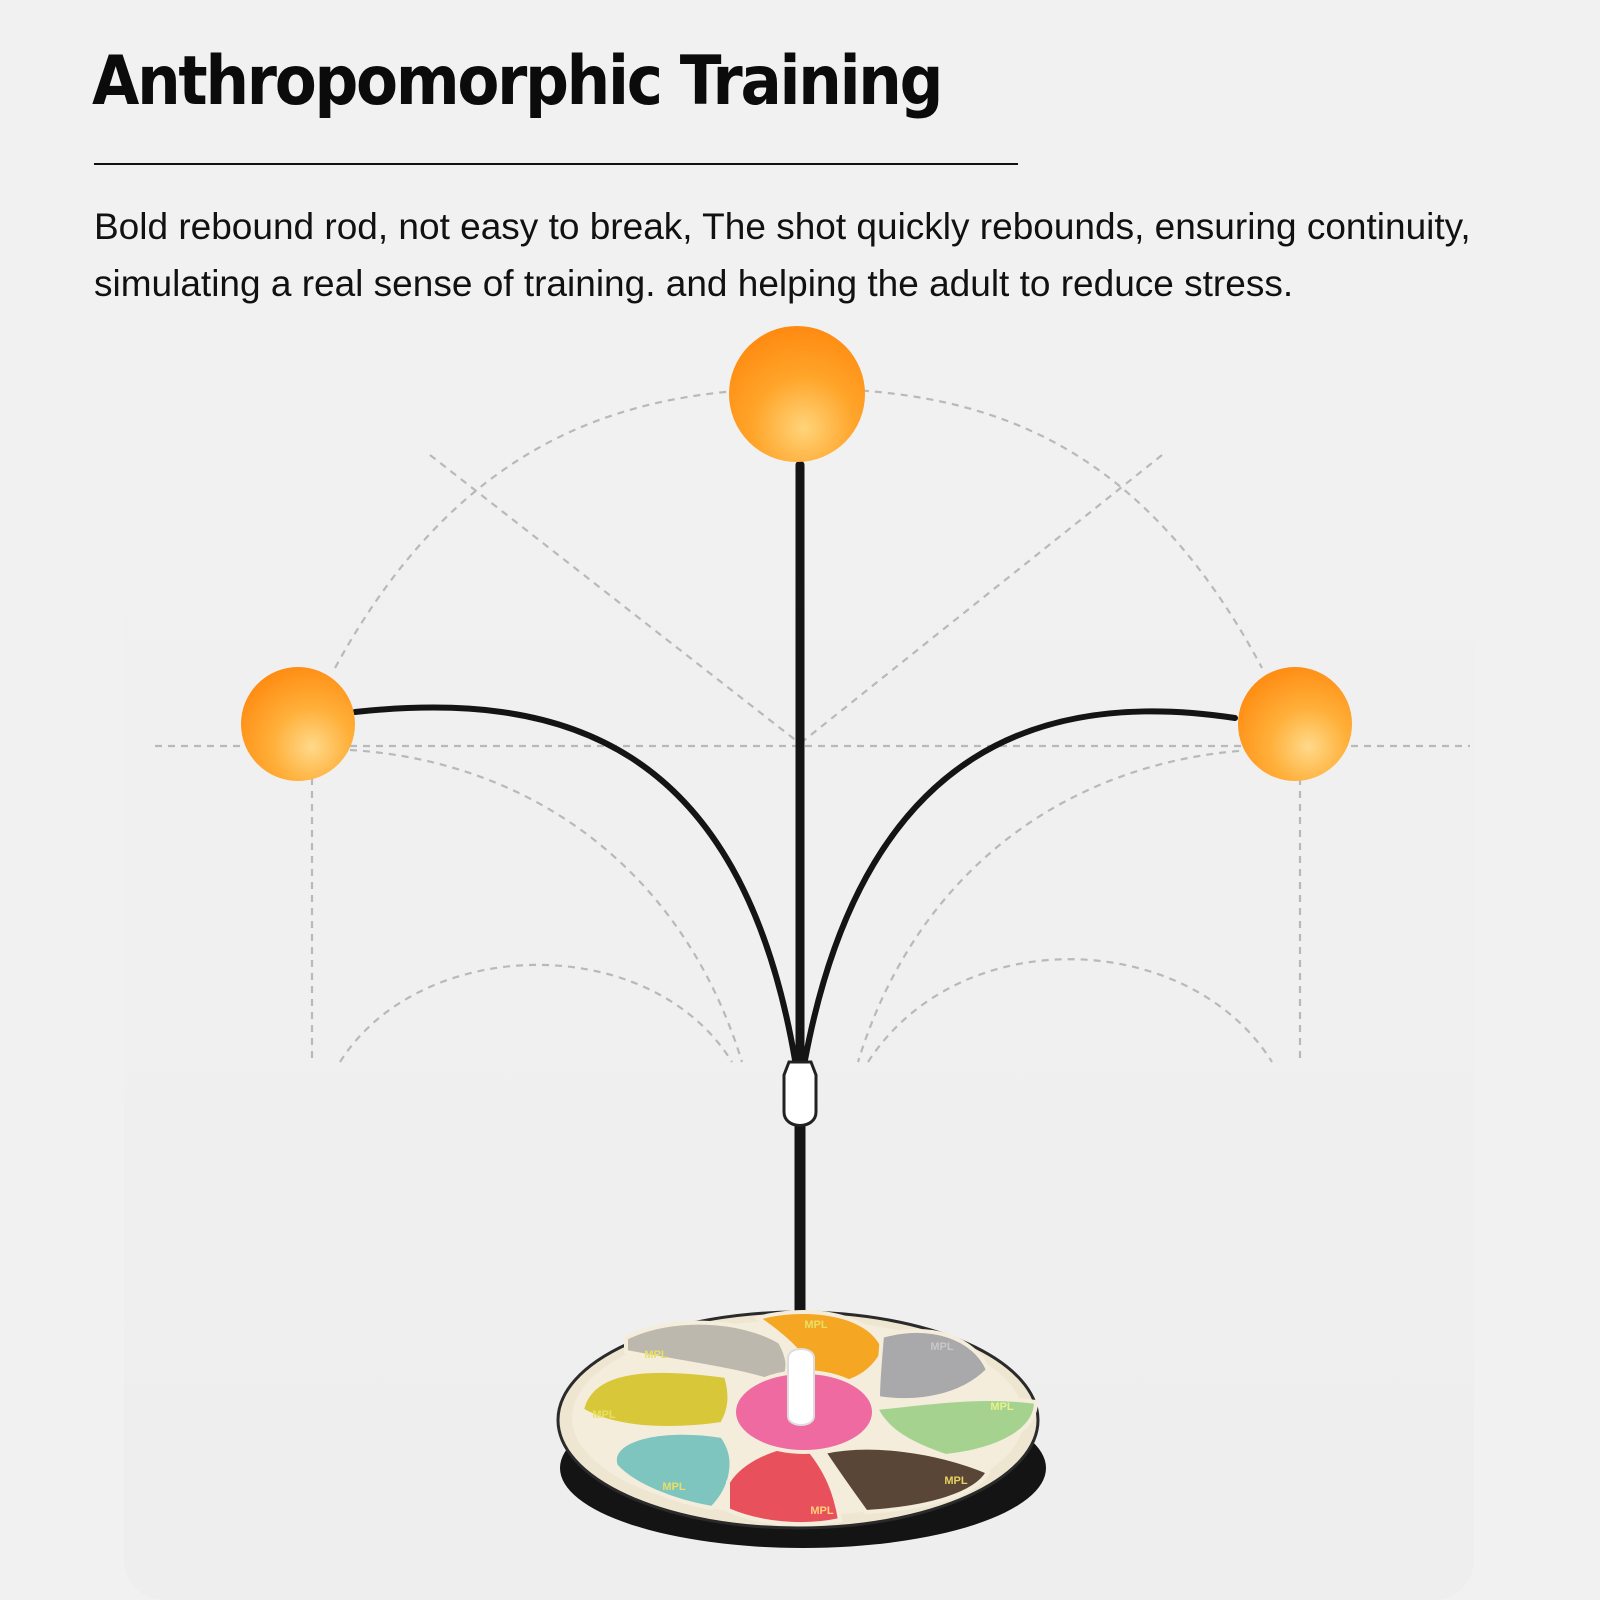  Describe the element at coordinates (801, 1387) in the screenshot. I see `base-socket` at that location.